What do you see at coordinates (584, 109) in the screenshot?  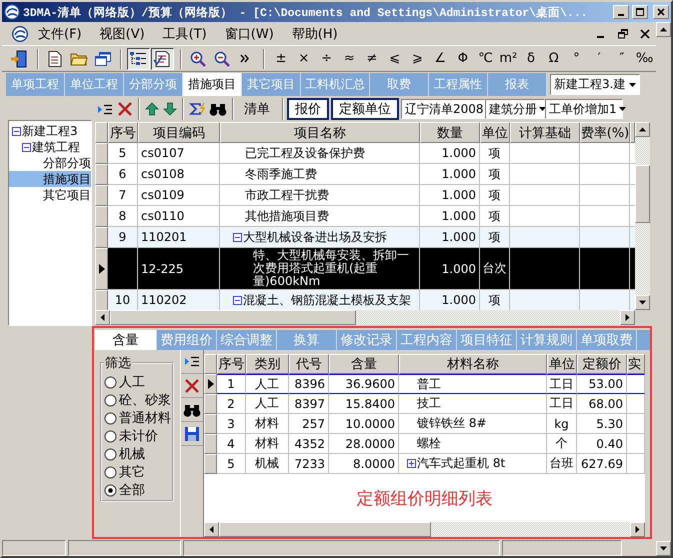 I see `dropdown: 工单价增加1` at bounding box center [584, 109].